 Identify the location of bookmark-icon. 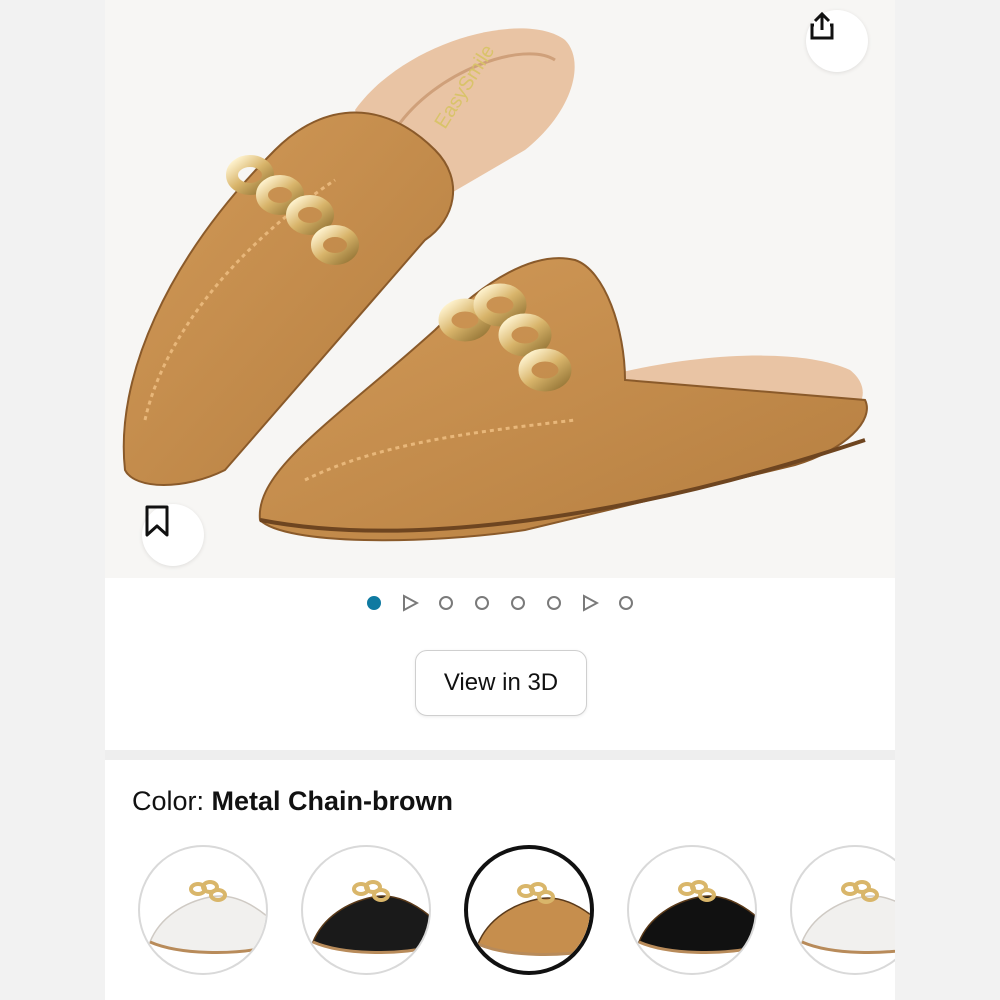
(157, 521).